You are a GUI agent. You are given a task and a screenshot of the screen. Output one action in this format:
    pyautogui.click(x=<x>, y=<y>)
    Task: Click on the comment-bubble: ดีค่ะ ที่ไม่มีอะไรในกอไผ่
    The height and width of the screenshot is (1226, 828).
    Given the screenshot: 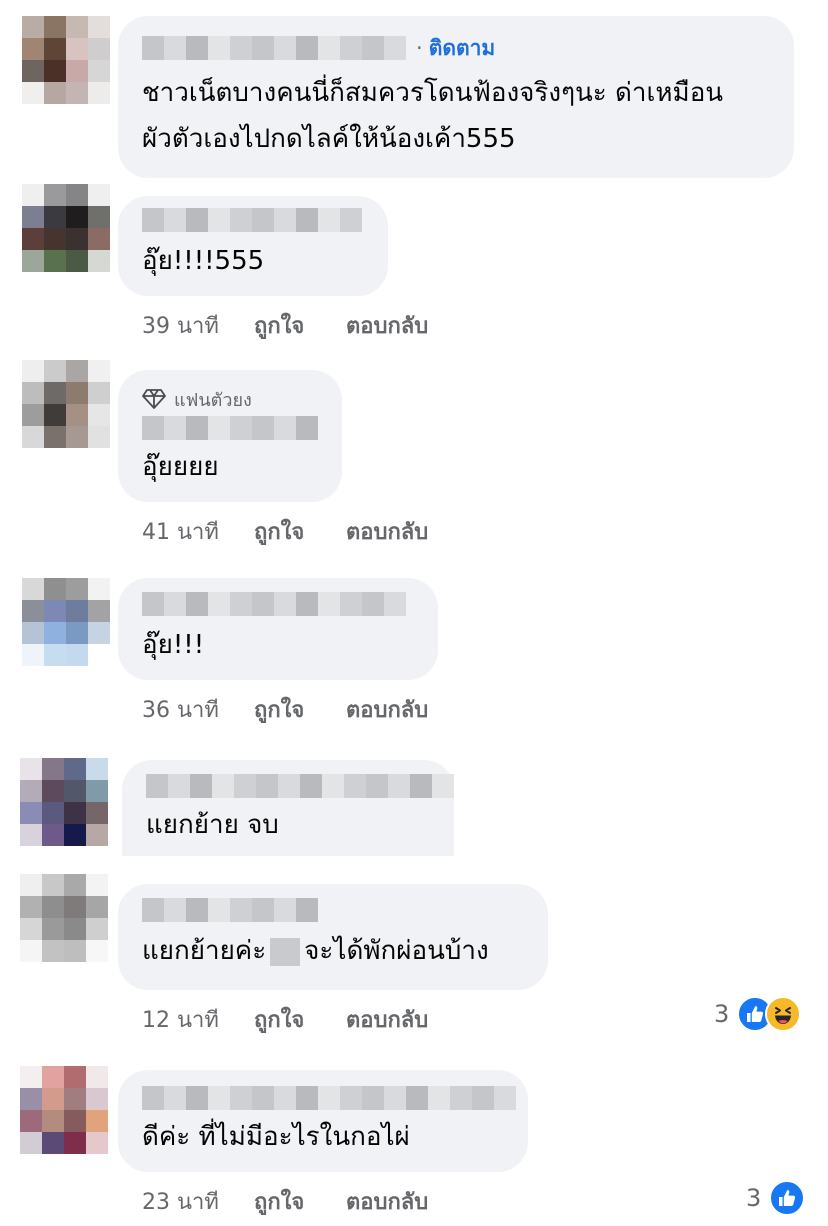 What is the action you would take?
    pyautogui.click(x=323, y=1121)
    